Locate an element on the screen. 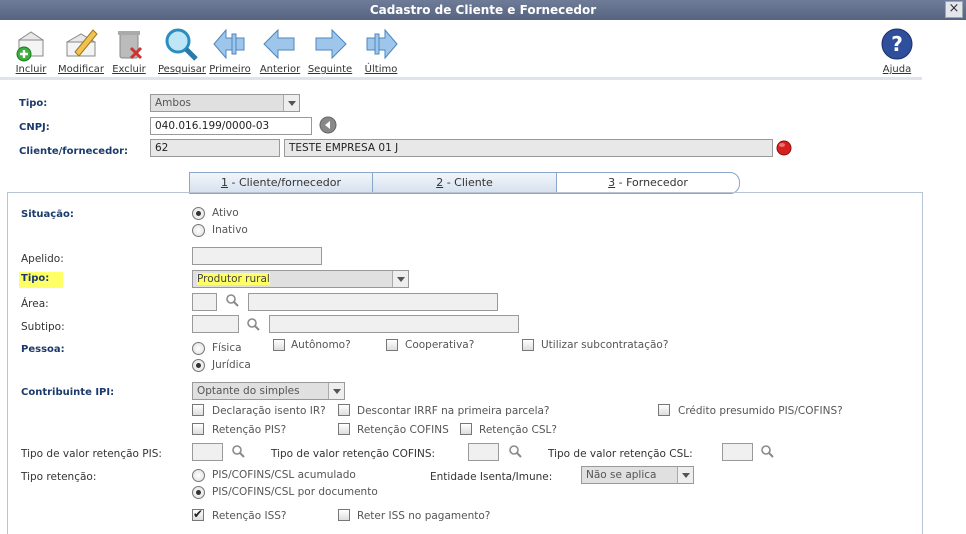 Image resolution: width=966 pixels, height=534 pixels. tipo-ret-documento-radio is located at coordinates (198, 492).